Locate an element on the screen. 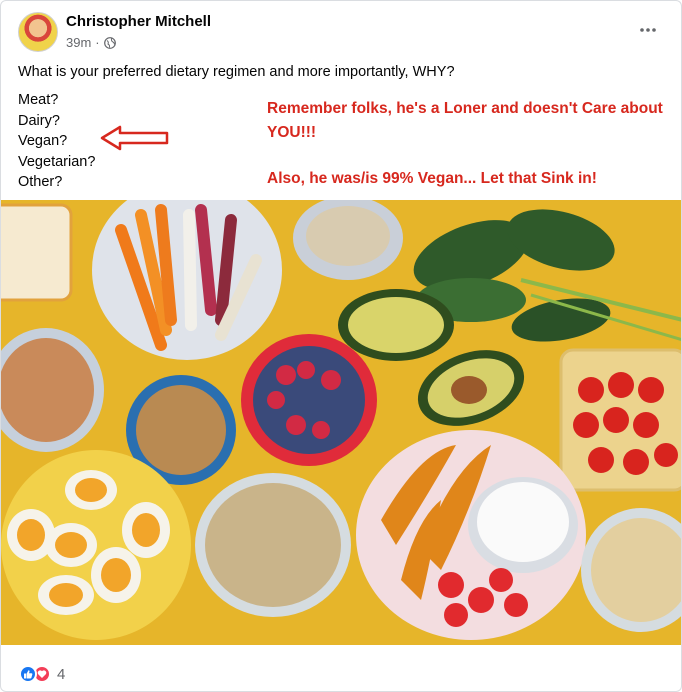 This screenshot has height=692, width=682. red-arrow-annotation is located at coordinates (134, 138).